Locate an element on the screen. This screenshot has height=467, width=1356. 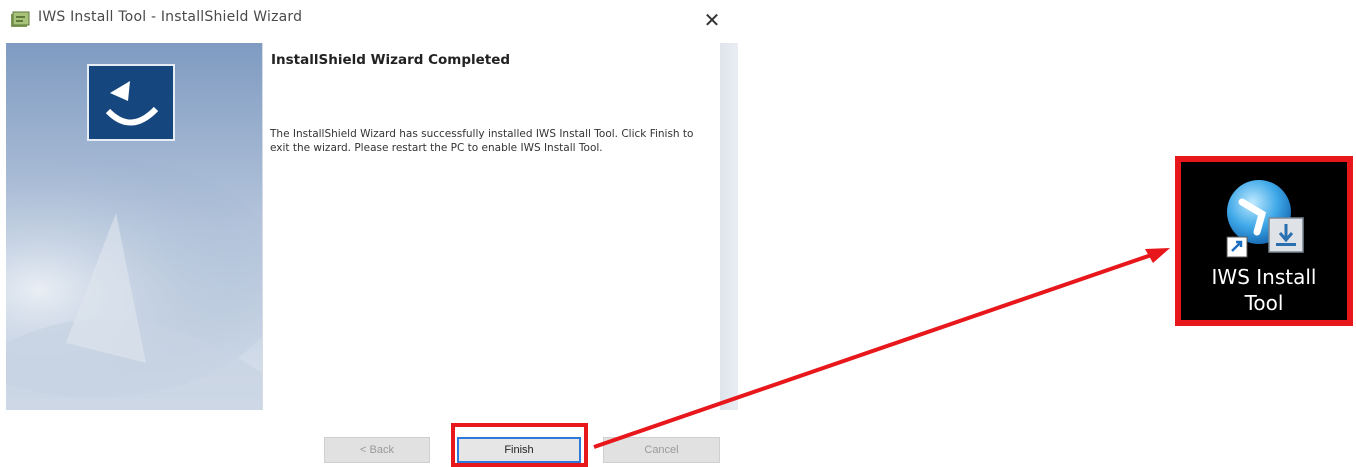
desktop-label-line1: IWS Install is located at coordinates (1264, 277).